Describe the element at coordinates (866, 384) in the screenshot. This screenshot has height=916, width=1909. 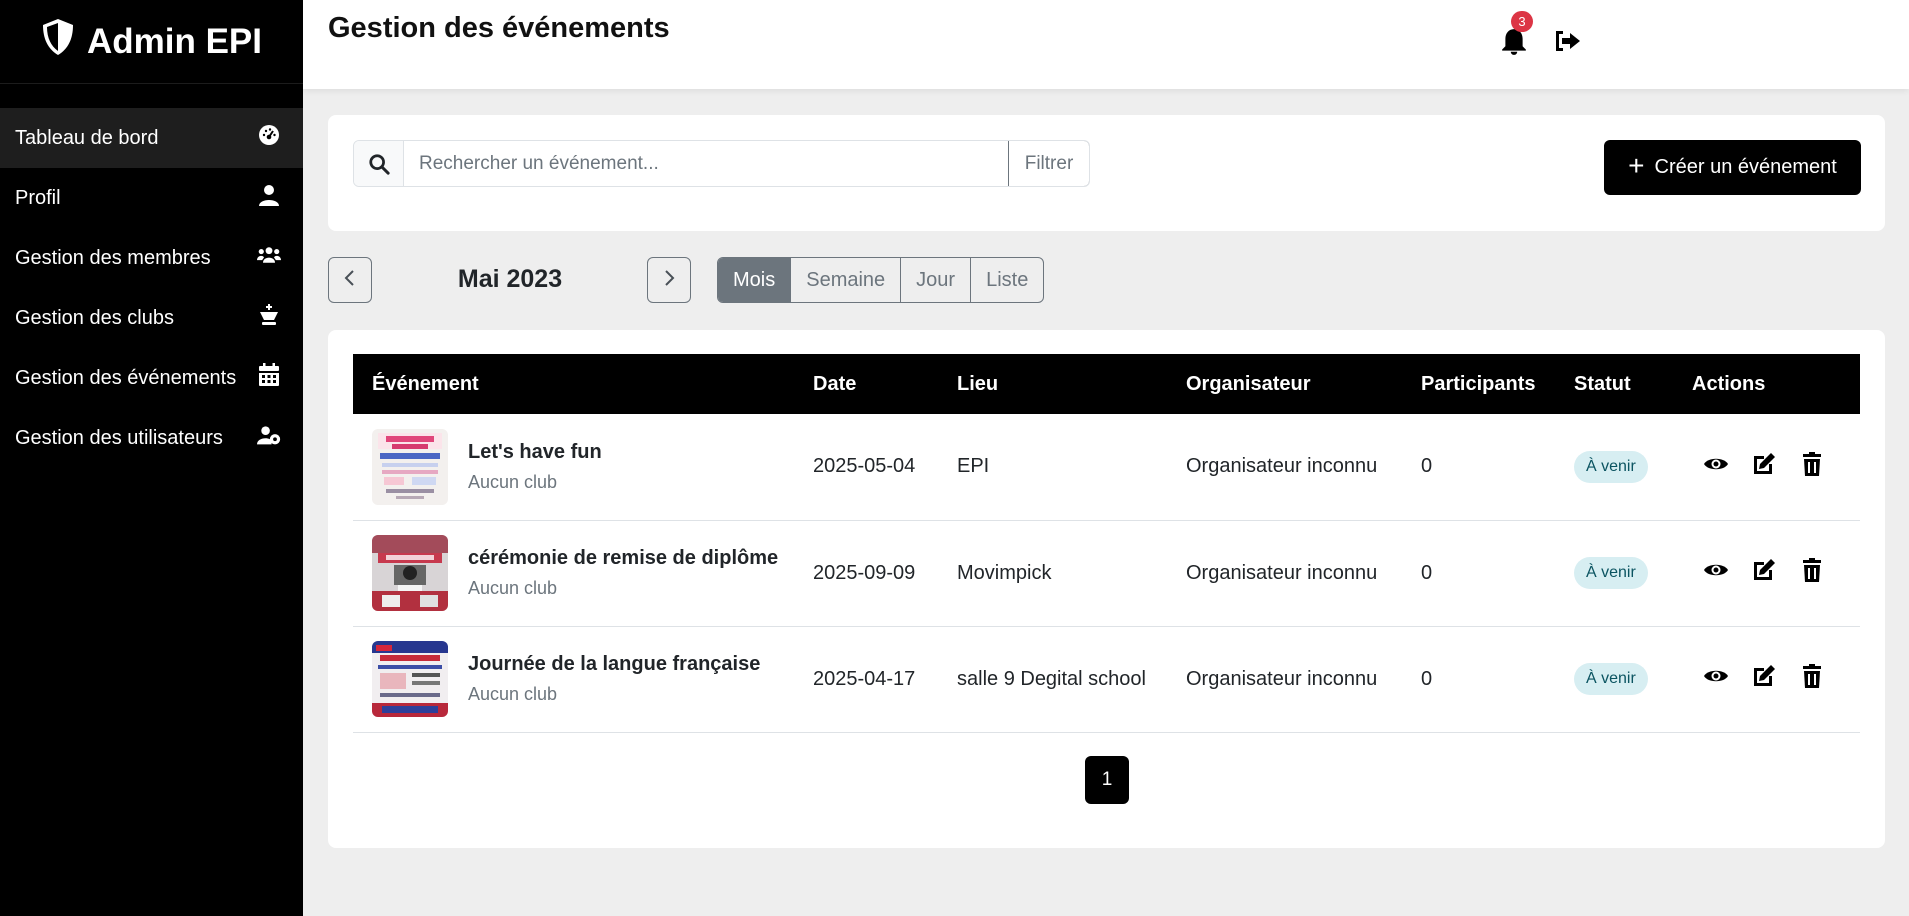
I see `column-header-date: Date` at that location.